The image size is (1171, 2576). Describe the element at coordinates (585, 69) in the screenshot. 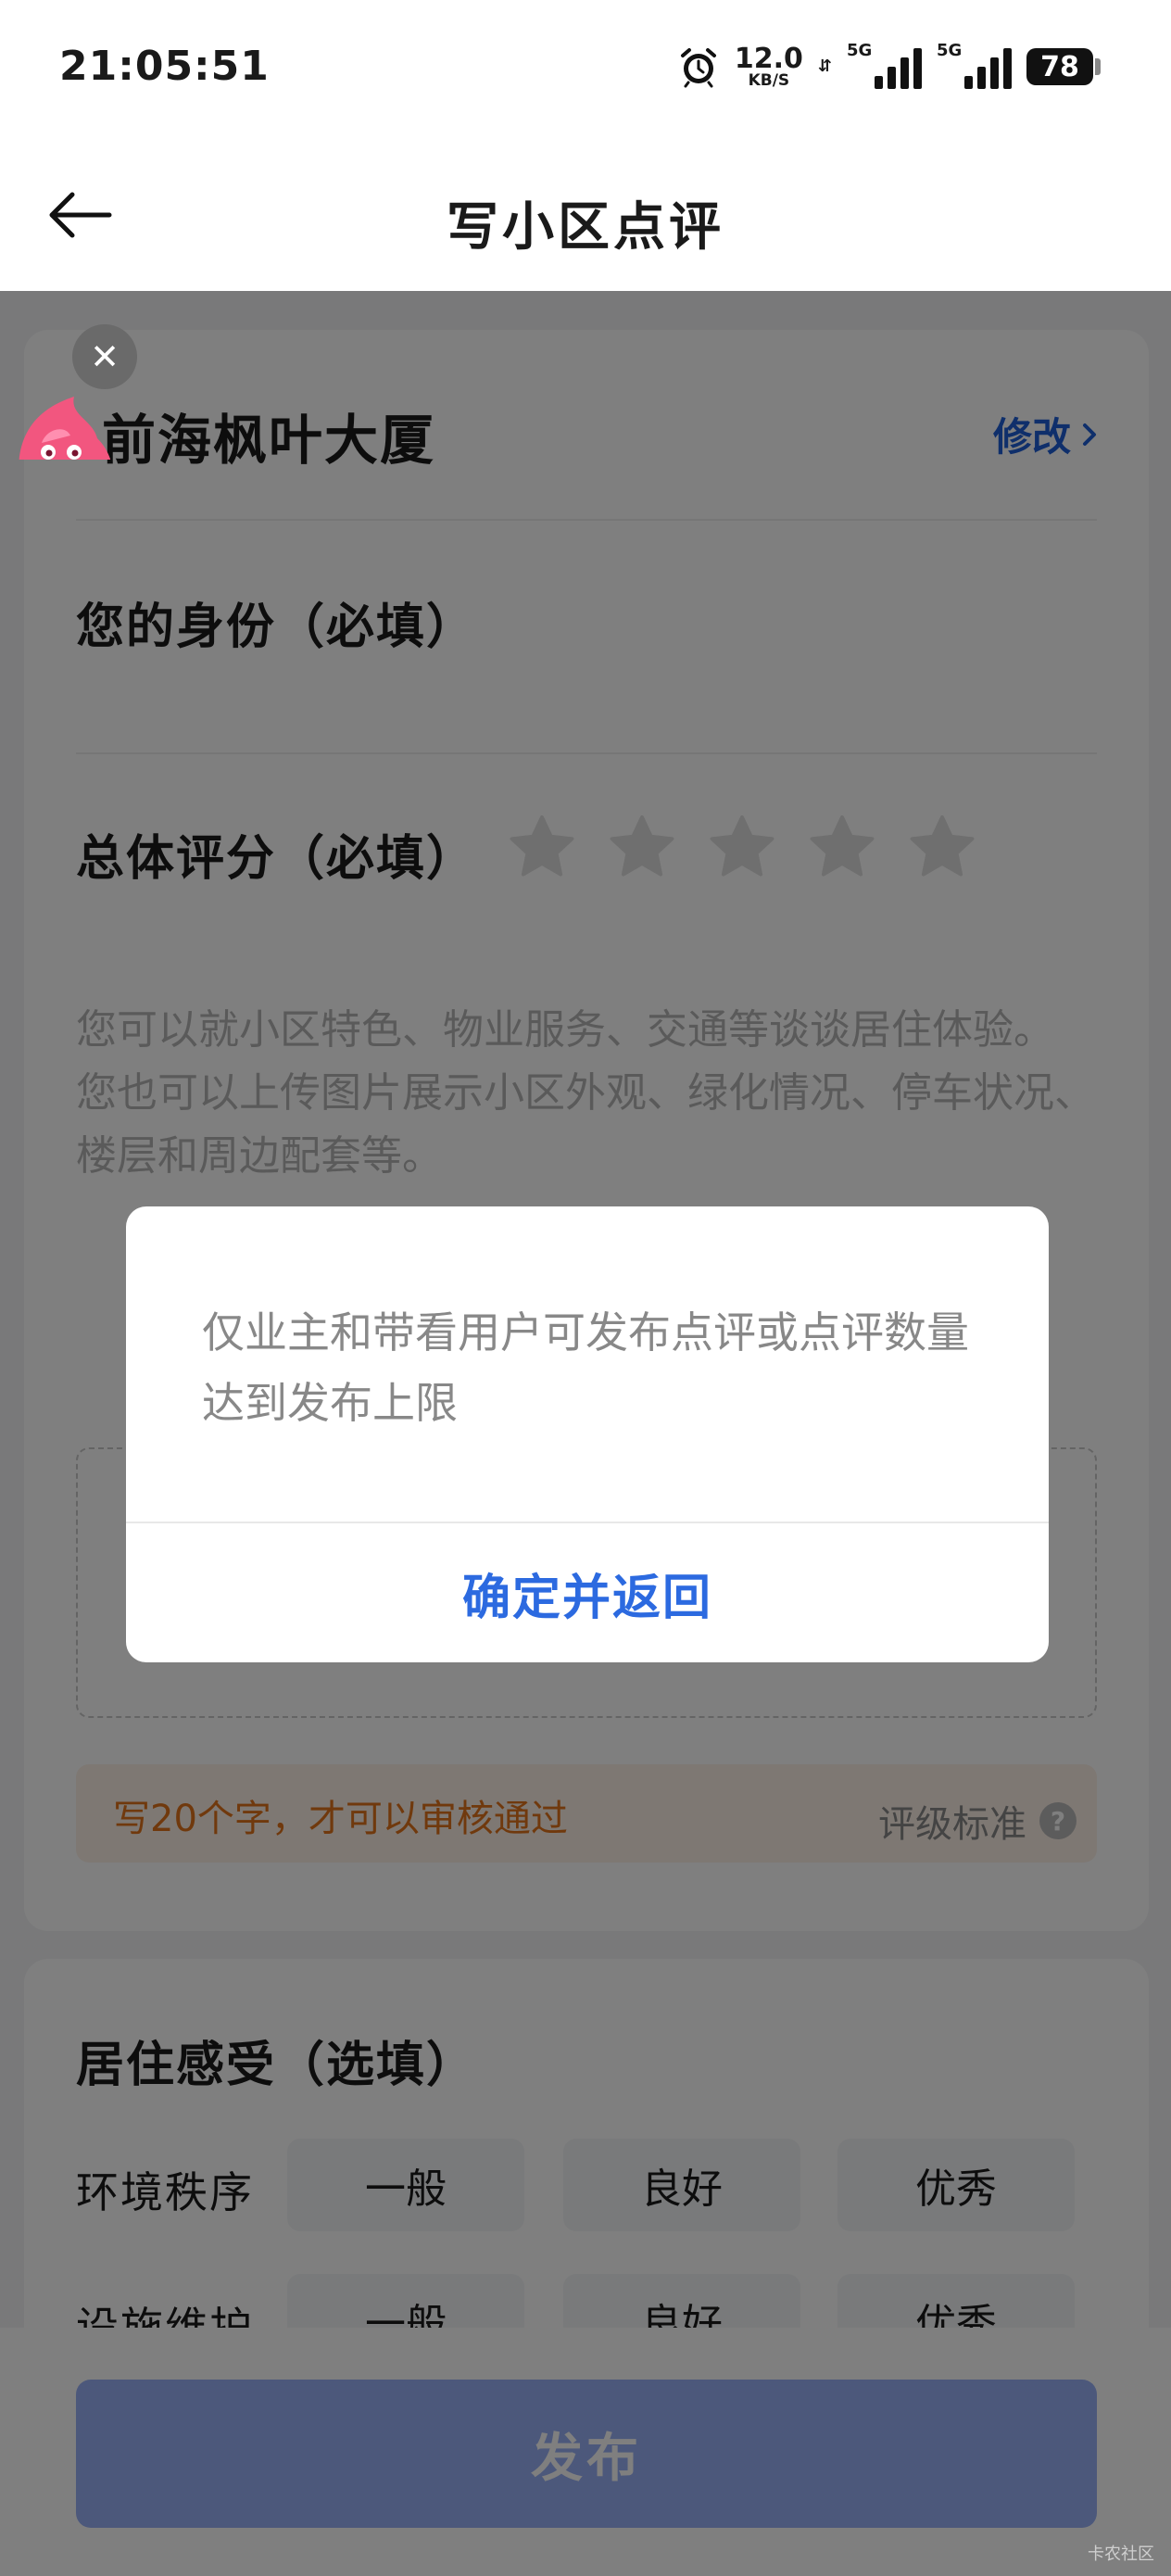

I see `status-bar: 21:05:51 12.0 KB/S ⇵ 5G 5G 78` at that location.